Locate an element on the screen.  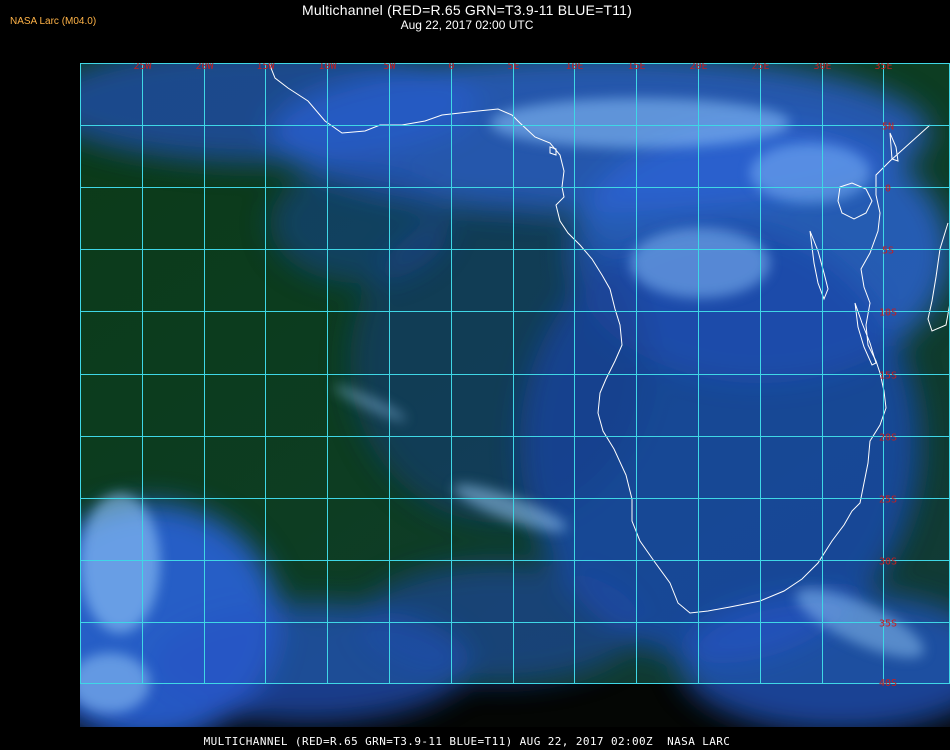
latitude-label: 15S is located at coordinates (888, 376).